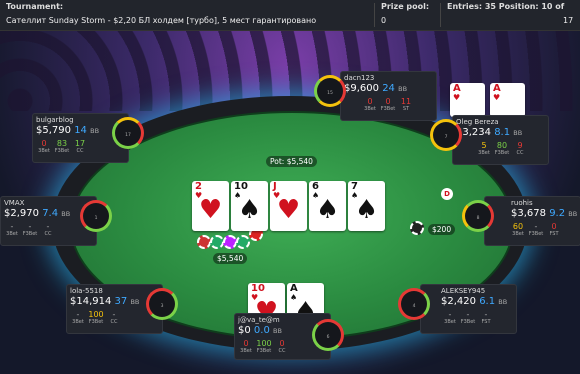 Image resolution: width=580 pixels, height=374 pixels. What do you see at coordinates (288, 206) in the screenshot?
I see `board-card: J ♥ ♥` at bounding box center [288, 206].